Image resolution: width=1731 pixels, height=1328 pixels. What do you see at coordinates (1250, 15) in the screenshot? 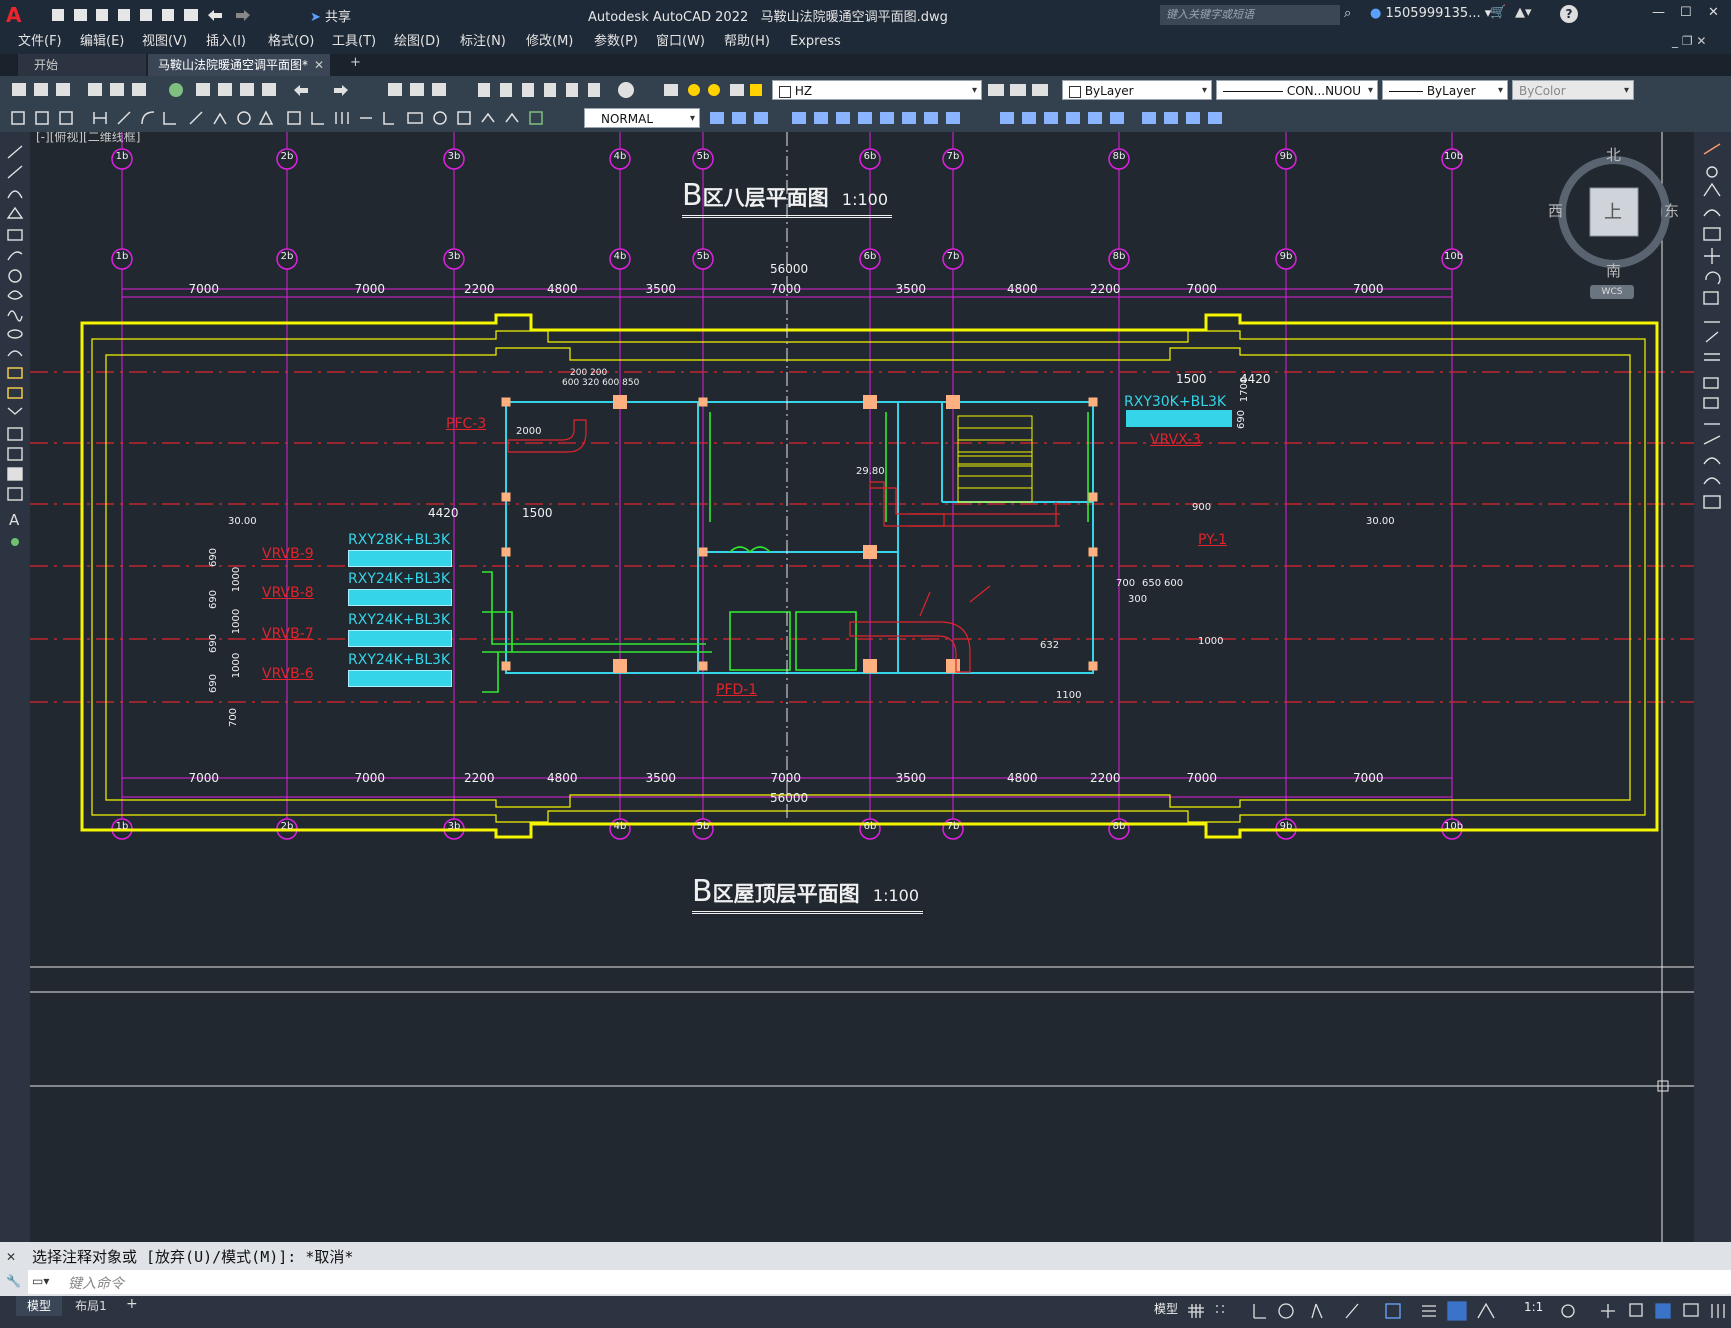
I see `search-input: 键入关键字或短语` at bounding box center [1250, 15].